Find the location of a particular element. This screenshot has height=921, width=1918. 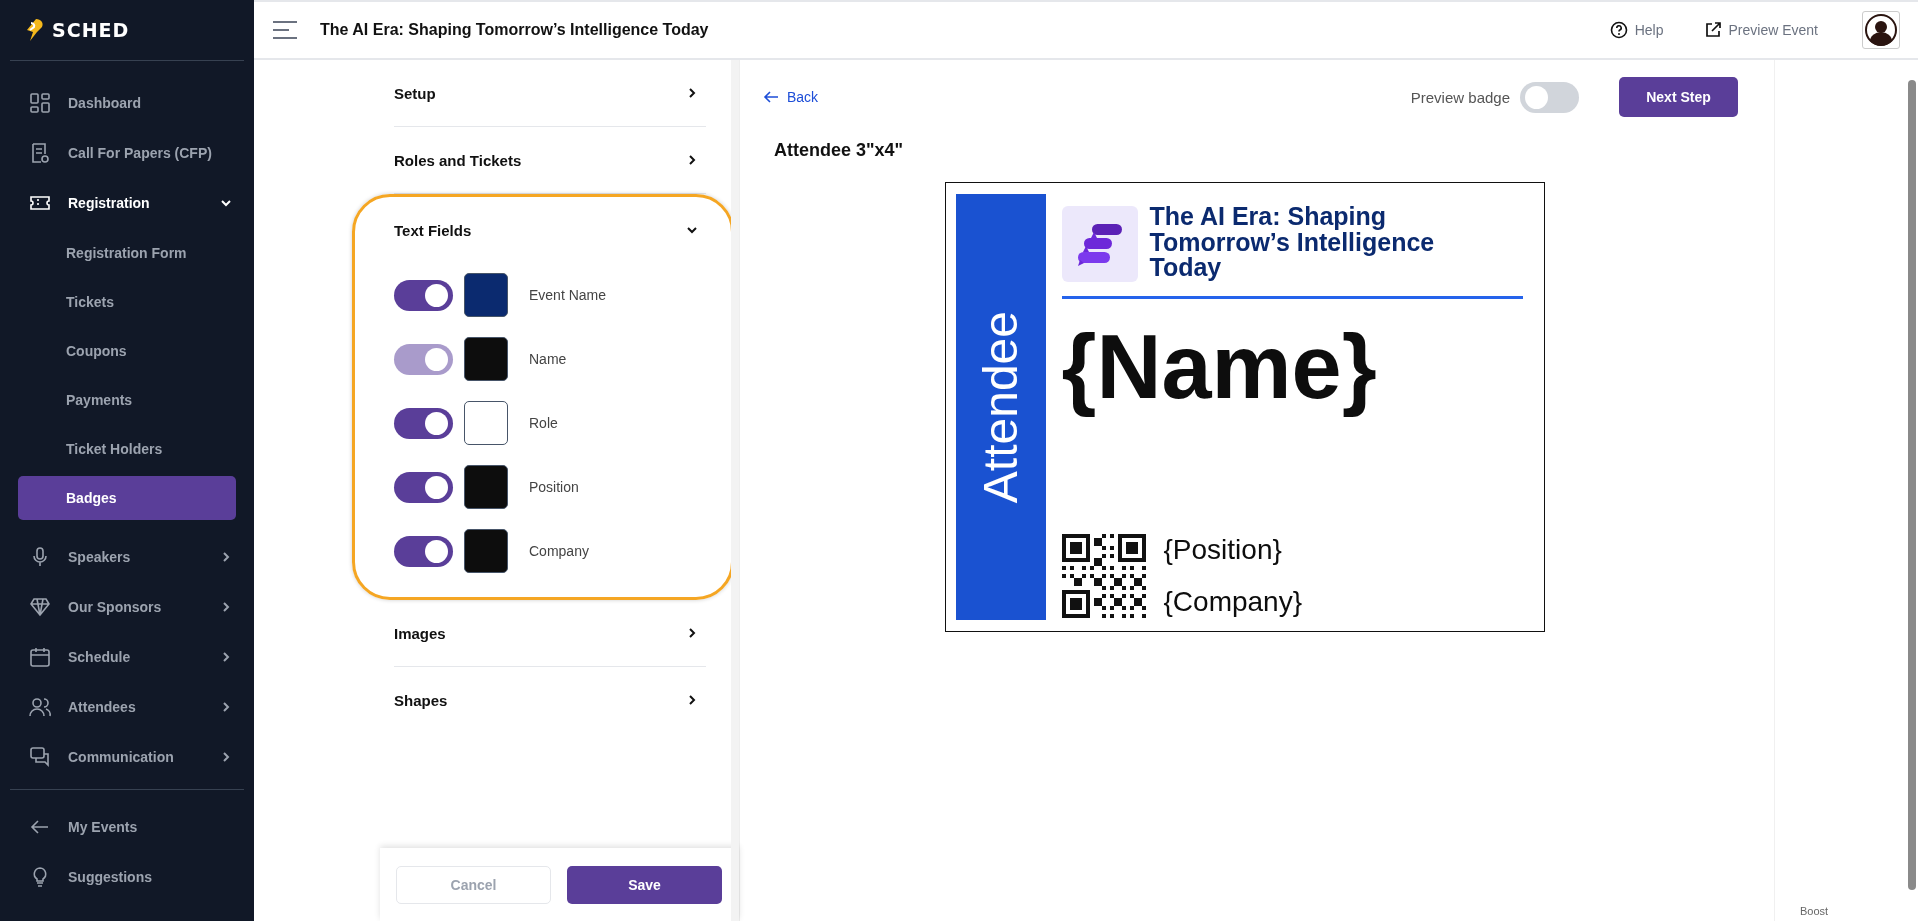

section-header: Setup is located at coordinates (550, 93).